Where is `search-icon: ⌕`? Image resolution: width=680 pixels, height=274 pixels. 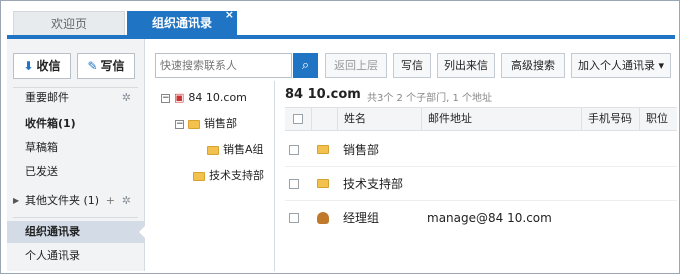 search-icon: ⌕ is located at coordinates (305, 65).